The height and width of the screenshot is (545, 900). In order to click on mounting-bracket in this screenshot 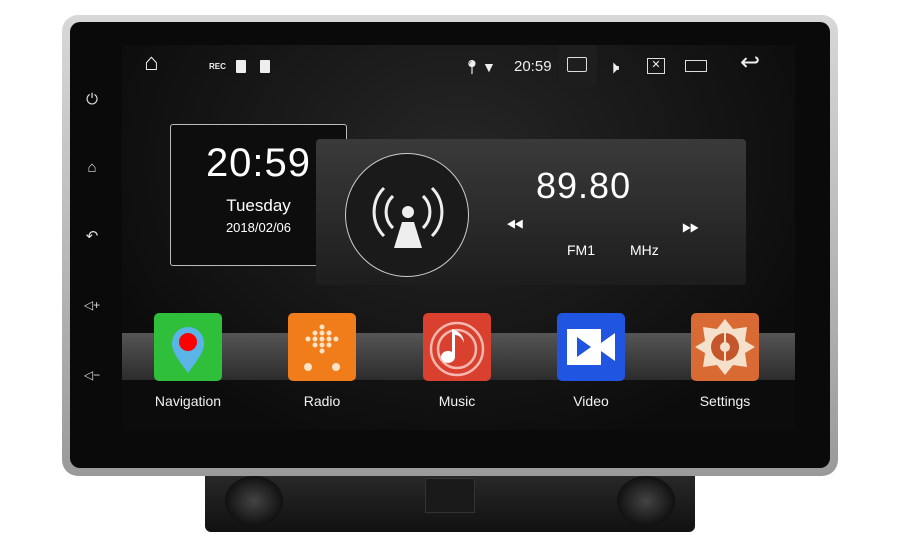, I will do `click(450, 501)`.